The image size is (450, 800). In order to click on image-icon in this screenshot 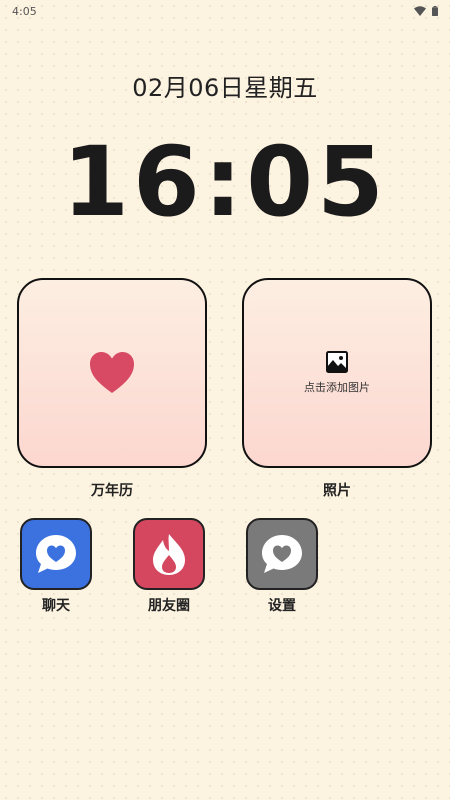, I will do `click(337, 362)`.